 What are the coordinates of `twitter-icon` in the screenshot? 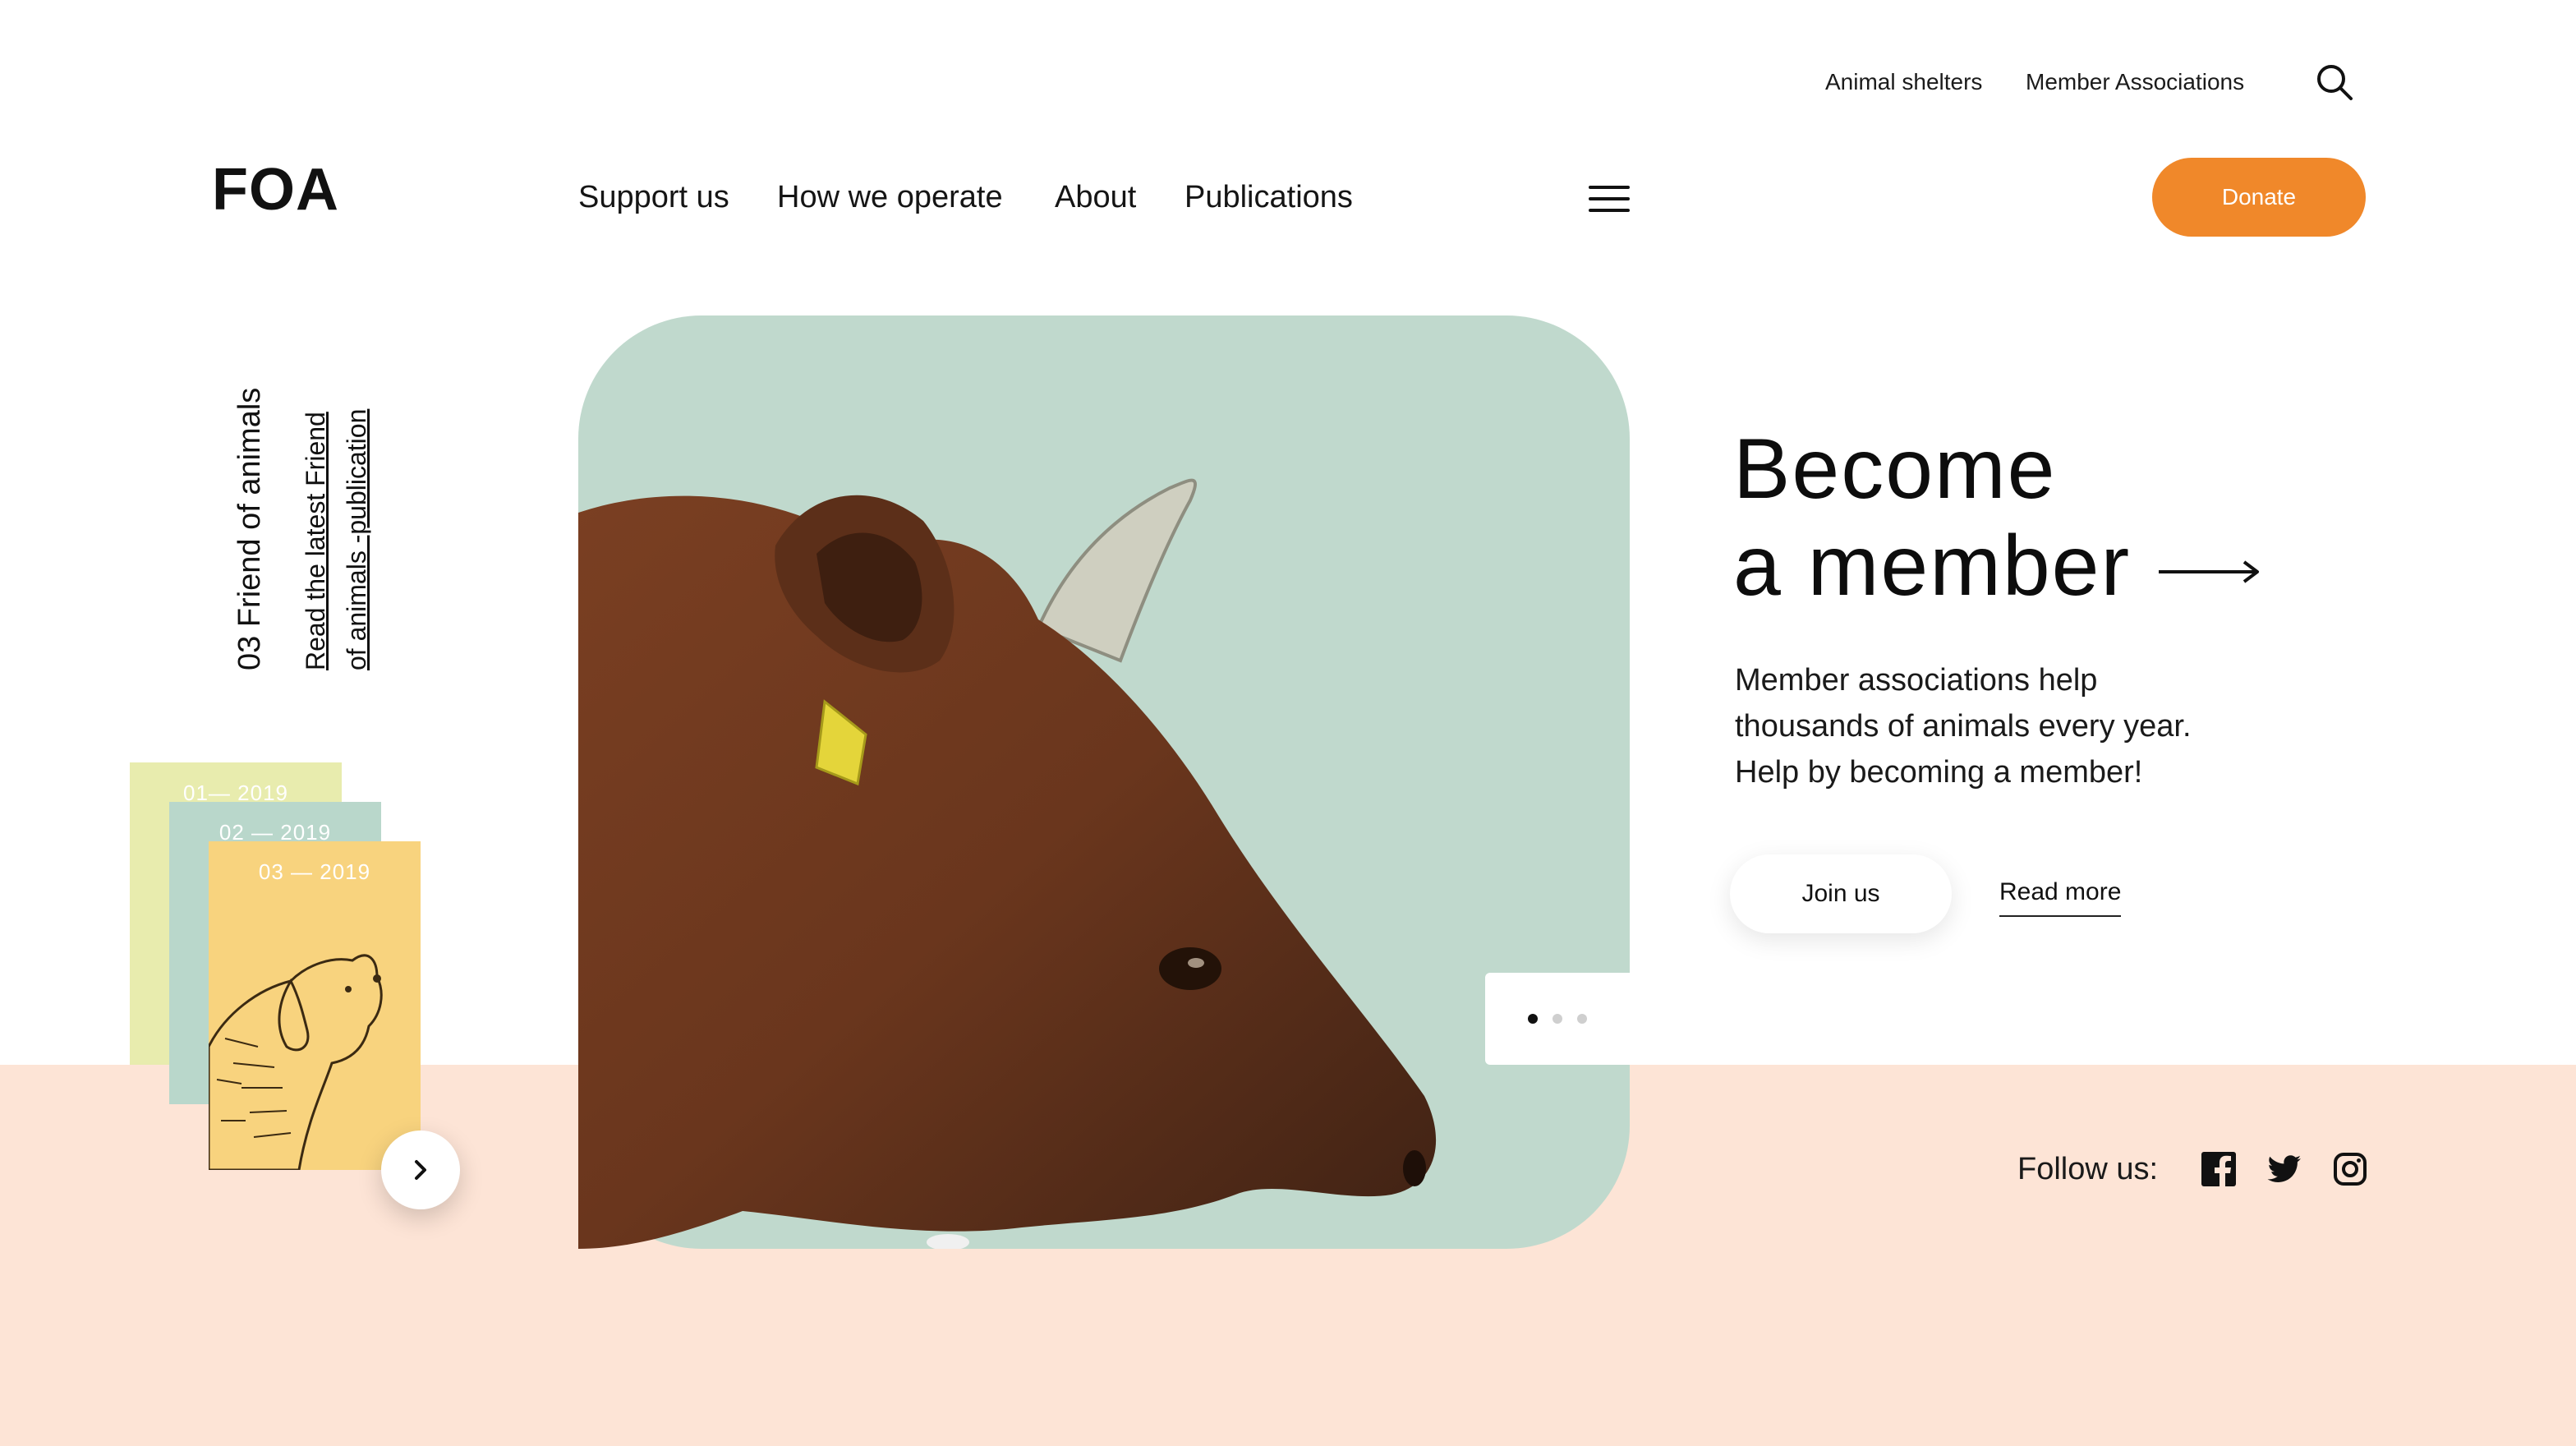 It's located at (2284, 1169).